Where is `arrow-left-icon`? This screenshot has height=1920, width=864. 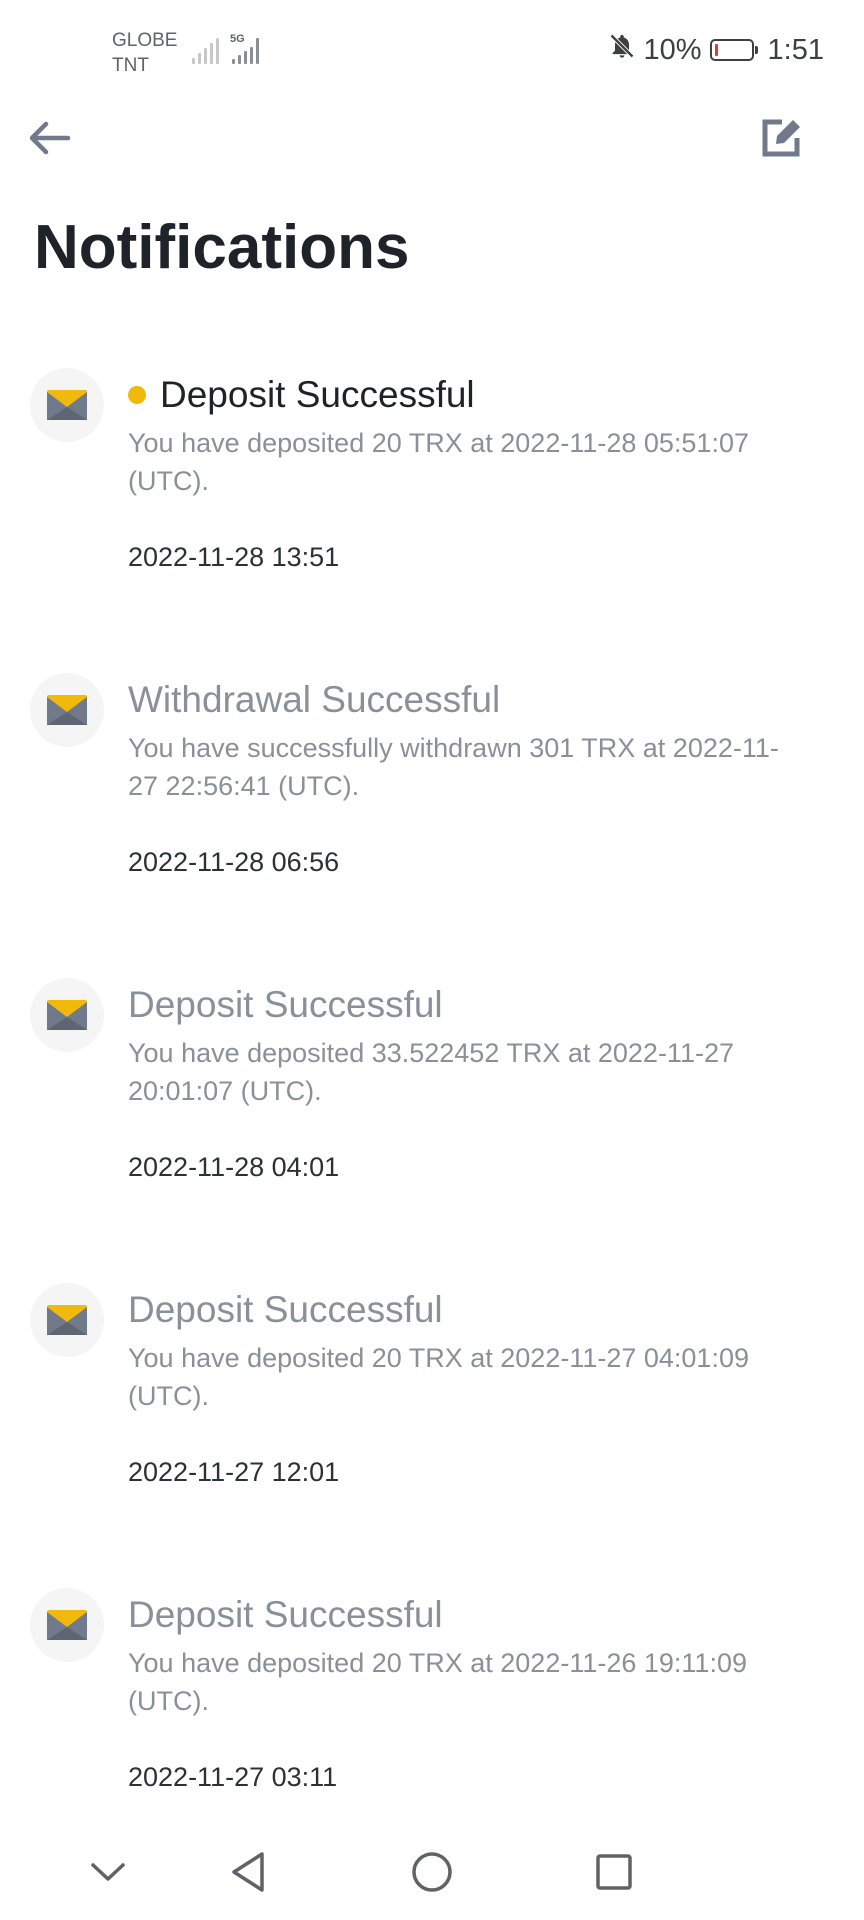 arrow-left-icon is located at coordinates (50, 138).